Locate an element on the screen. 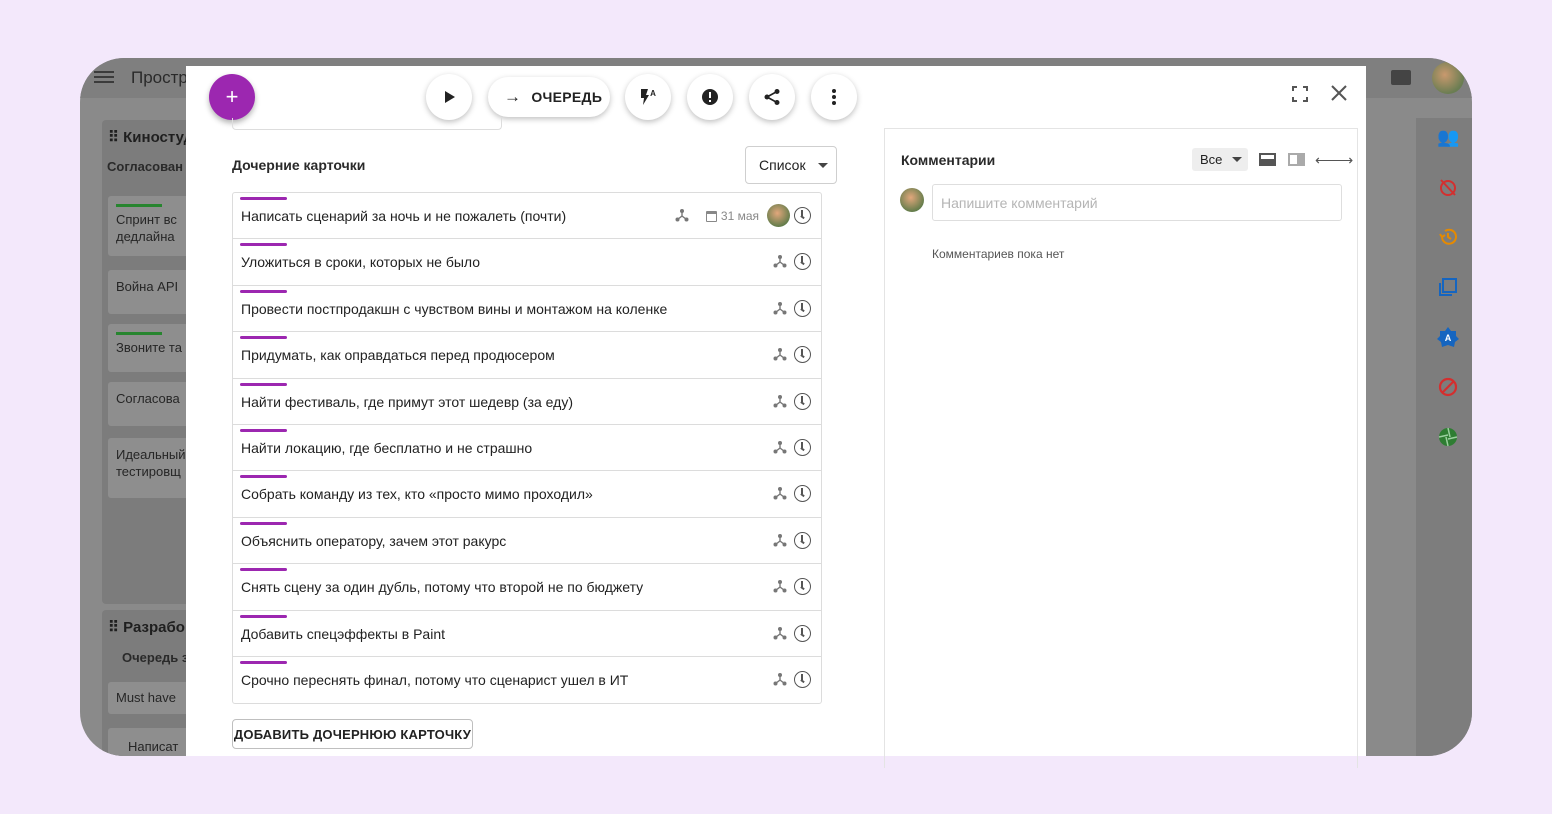  arrow-right-icon: → is located at coordinates (513, 96).